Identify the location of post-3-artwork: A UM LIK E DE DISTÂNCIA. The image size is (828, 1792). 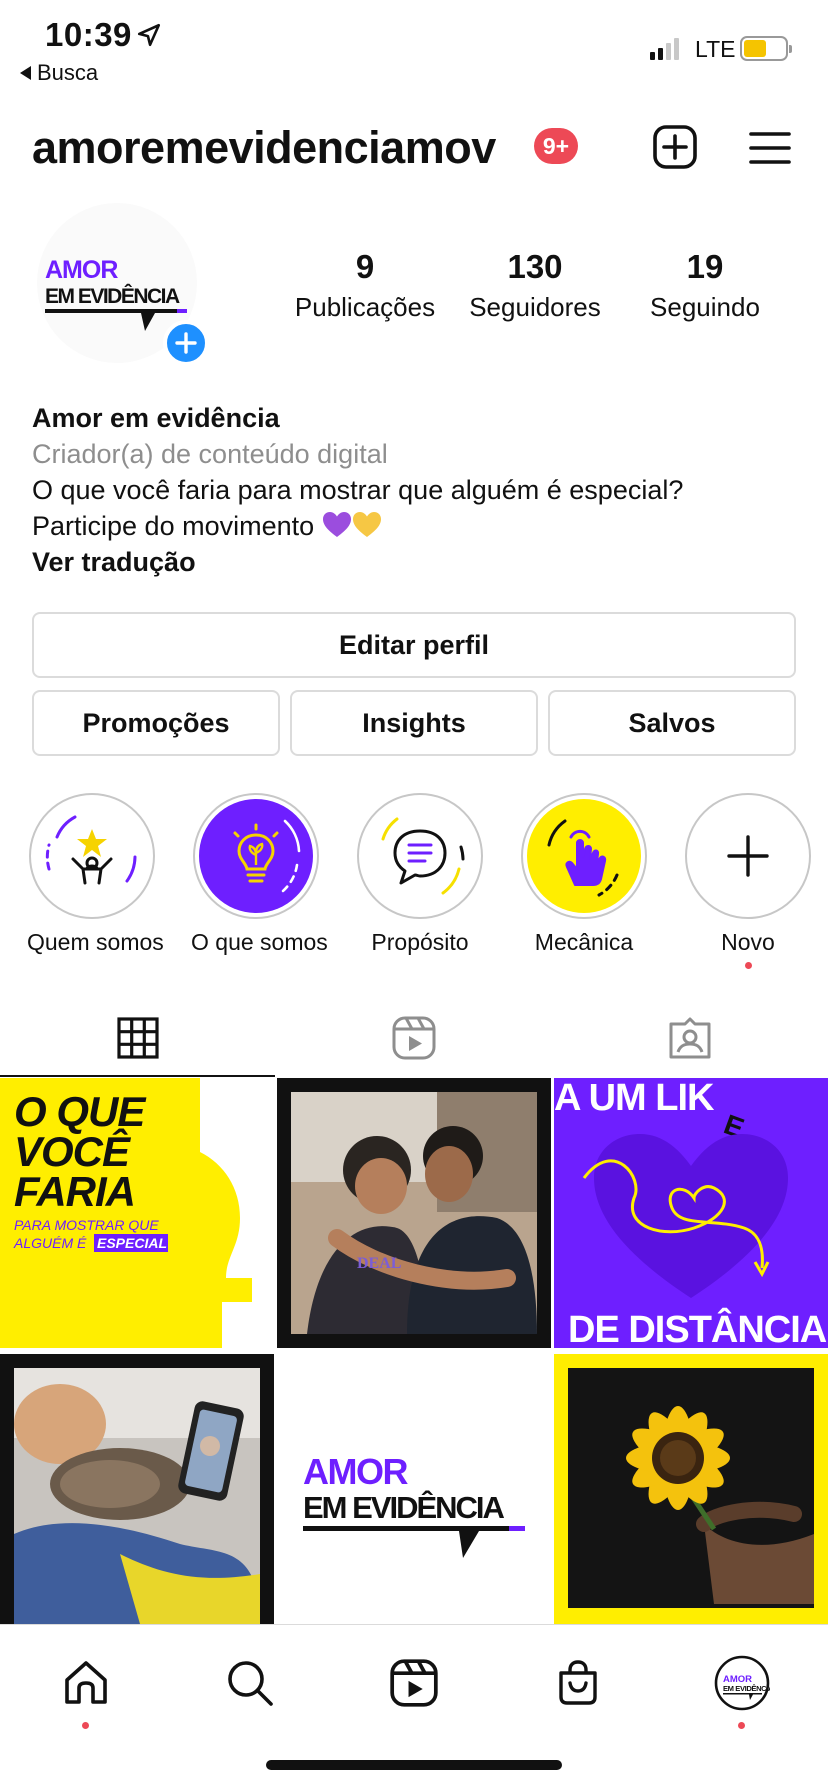
(691, 1213).